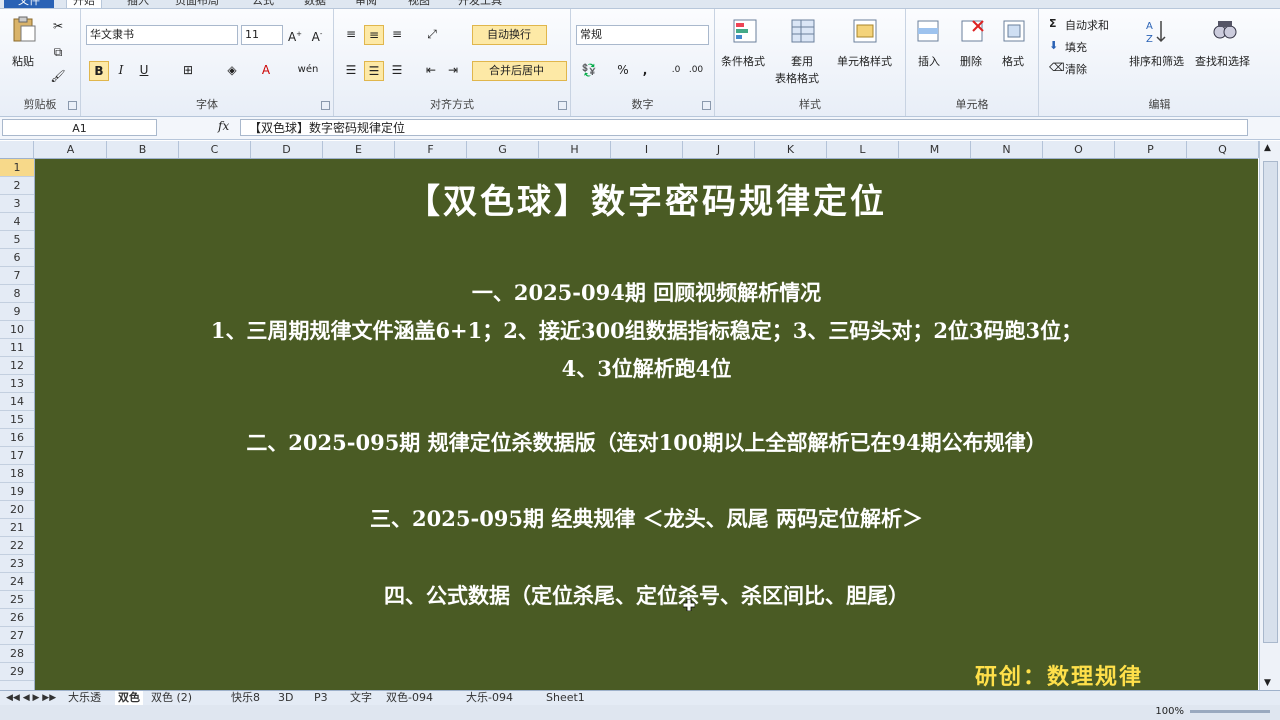 The height and width of the screenshot is (720, 1280). I want to click on row-header-24: 24, so click(17, 582).